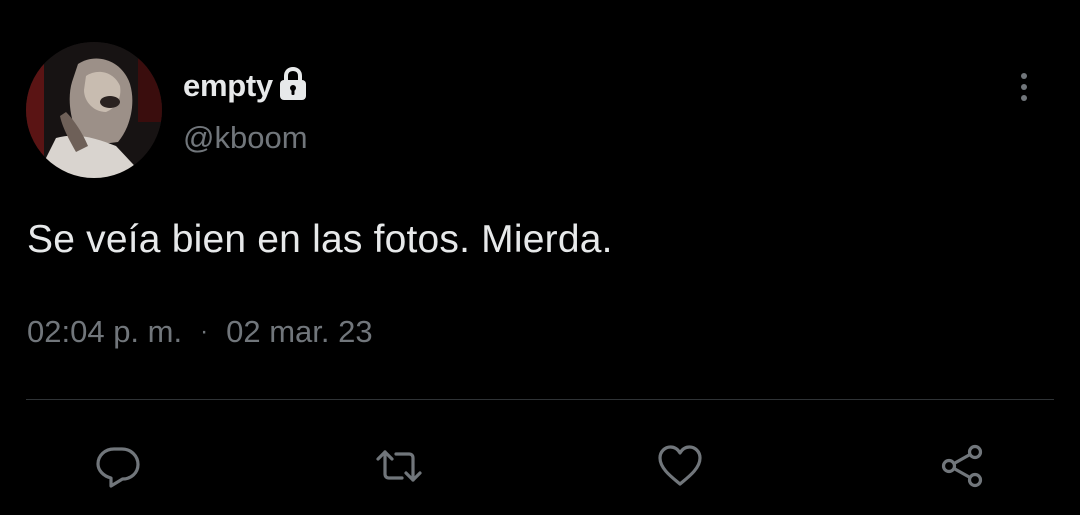 This screenshot has width=1080, height=515. What do you see at coordinates (299, 332) in the screenshot?
I see `tweet-date: 02 mar. 23` at bounding box center [299, 332].